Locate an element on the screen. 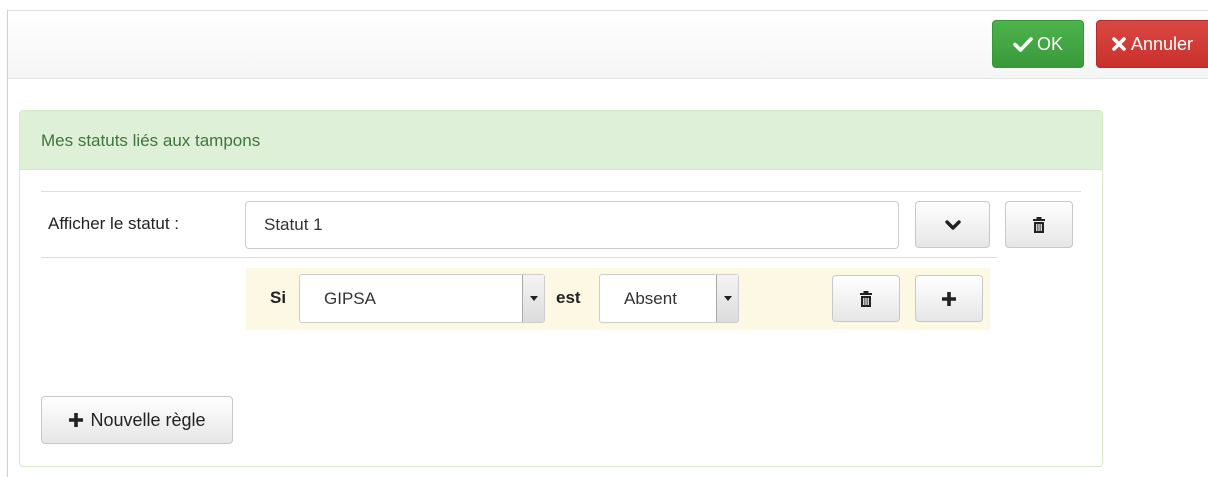 Image resolution: width=1208 pixels, height=477 pixels. chevron-down-icon is located at coordinates (952, 225).